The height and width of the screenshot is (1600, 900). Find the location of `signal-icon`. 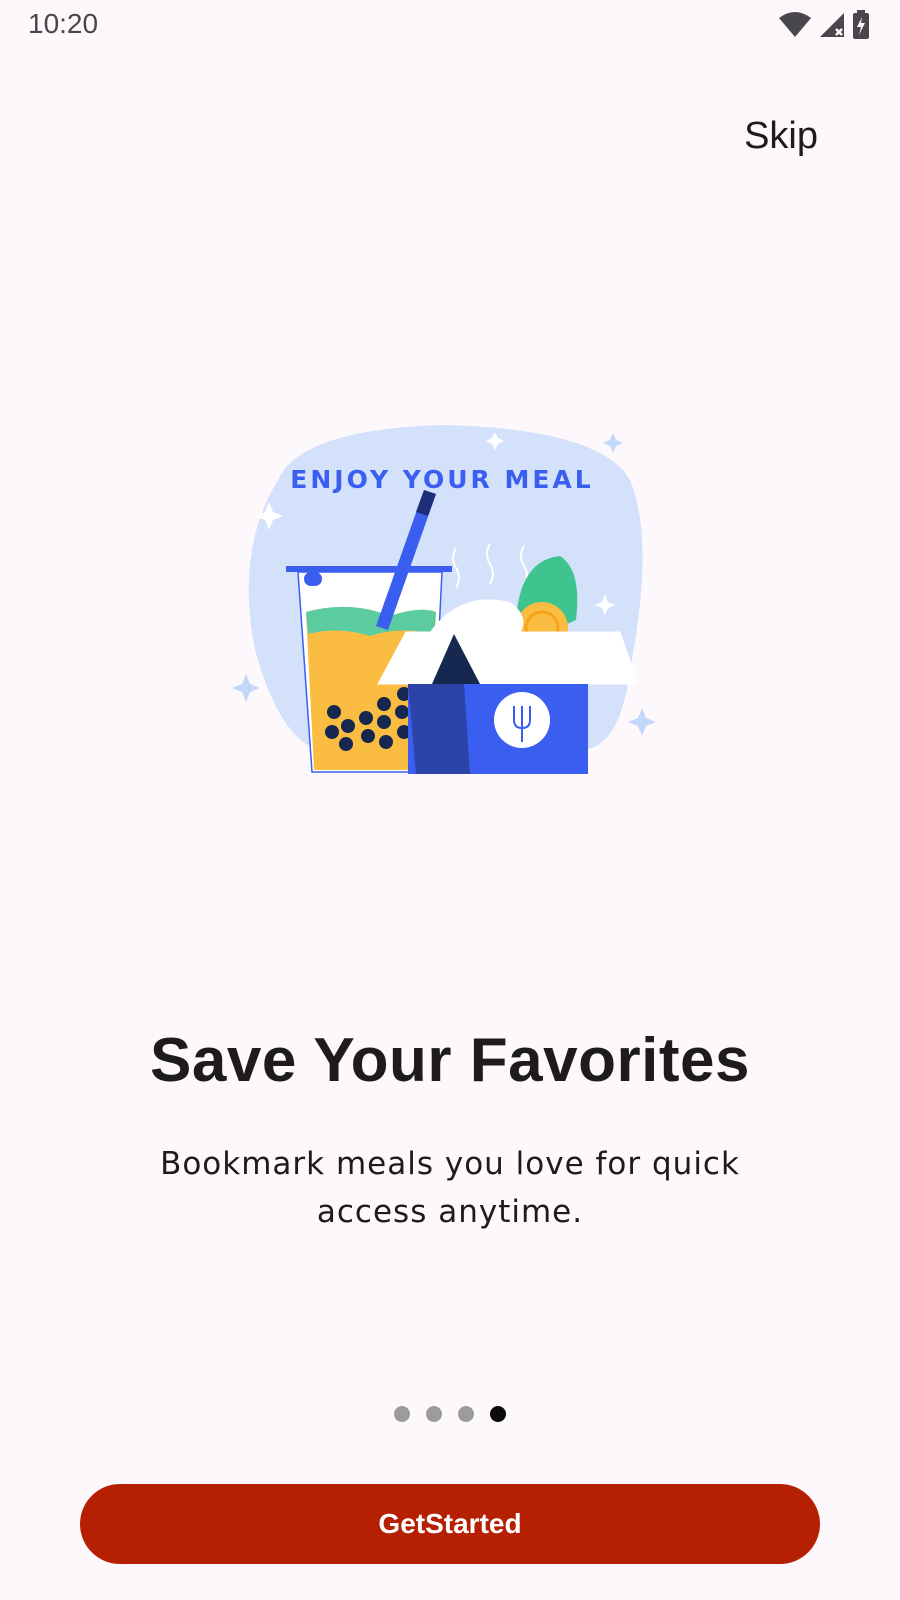

signal-icon is located at coordinates (832, 27).